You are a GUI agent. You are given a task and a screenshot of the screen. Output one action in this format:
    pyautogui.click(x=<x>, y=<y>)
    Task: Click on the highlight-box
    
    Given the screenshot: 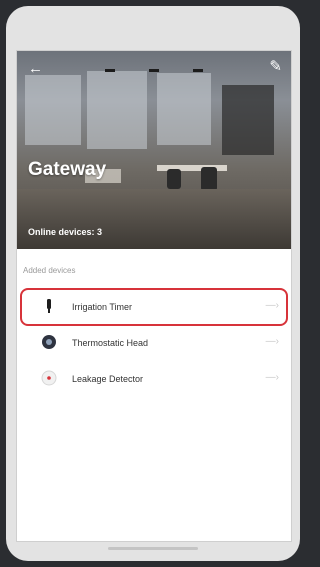 What is the action you would take?
    pyautogui.click(x=154, y=307)
    